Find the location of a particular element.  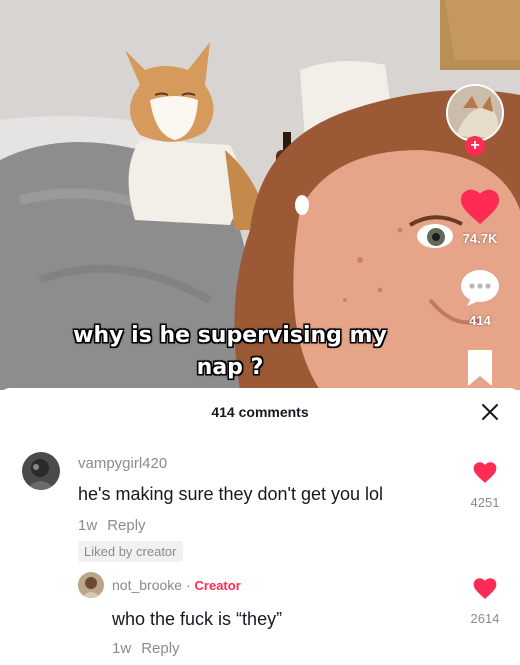

caption-line-1: why is he supervising my is located at coordinates (230, 335).